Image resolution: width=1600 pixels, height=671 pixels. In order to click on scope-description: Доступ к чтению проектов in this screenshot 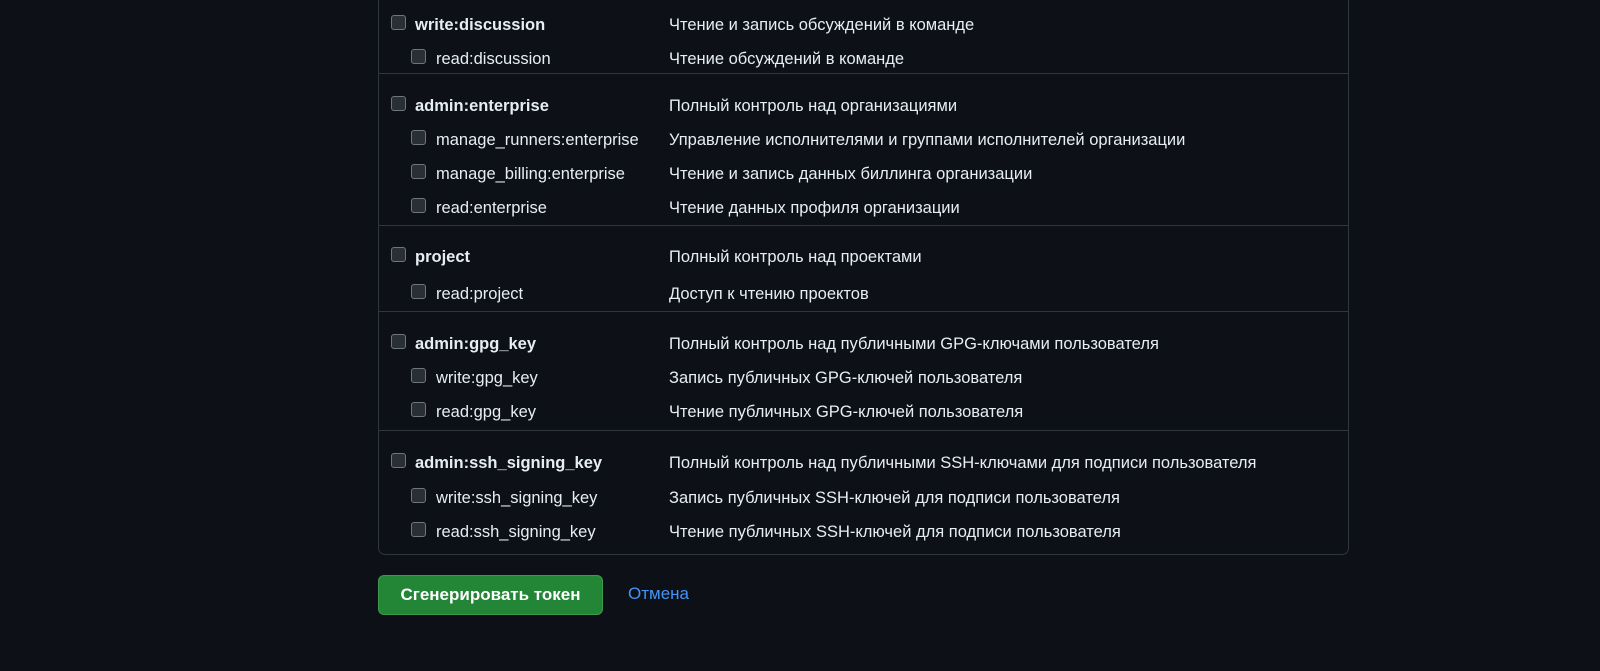, I will do `click(769, 294)`.